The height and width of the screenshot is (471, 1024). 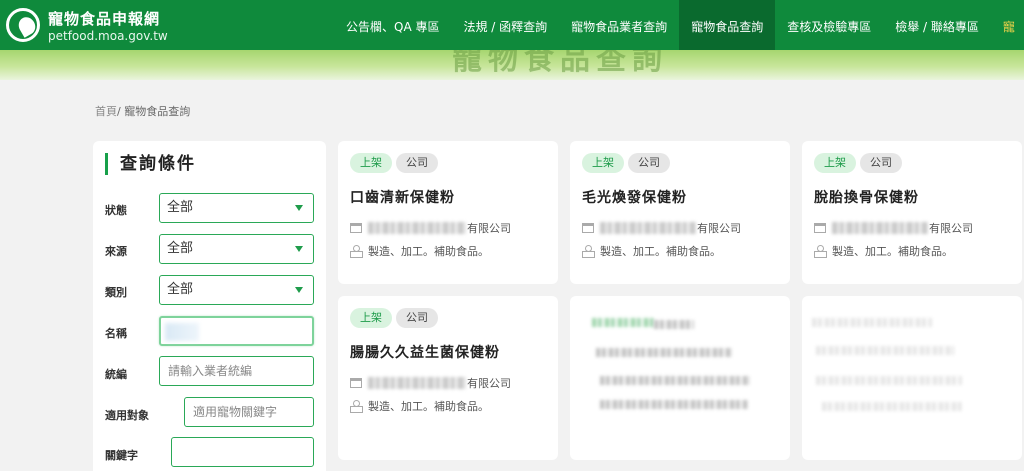 I want to click on breadcrumb: 首頁/ 寵物食品查詢, so click(x=142, y=111).